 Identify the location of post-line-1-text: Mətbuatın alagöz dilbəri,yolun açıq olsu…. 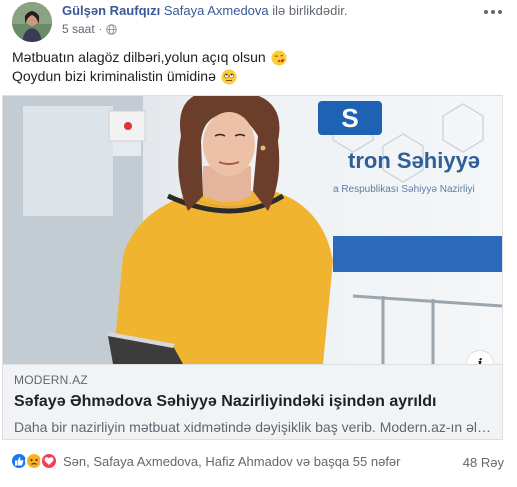
(139, 57).